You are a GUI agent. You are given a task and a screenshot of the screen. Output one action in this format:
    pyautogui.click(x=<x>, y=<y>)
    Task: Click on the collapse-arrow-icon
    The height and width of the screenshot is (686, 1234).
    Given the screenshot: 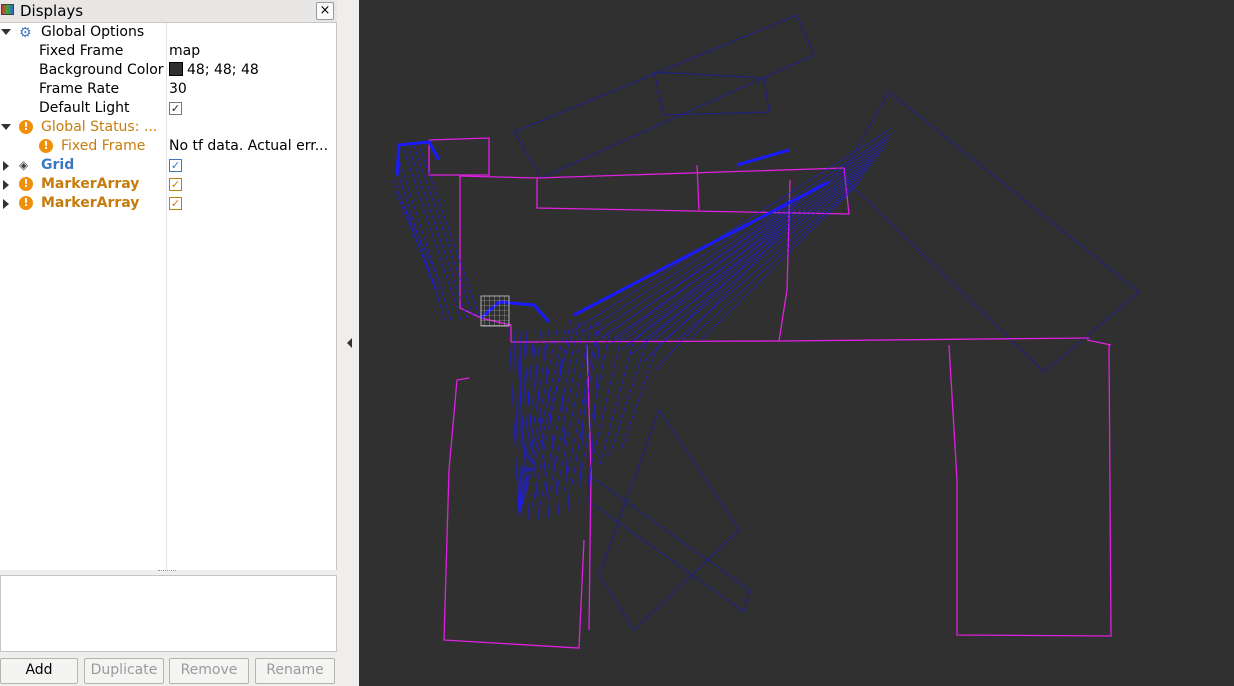 What is the action you would take?
    pyautogui.click(x=349, y=343)
    